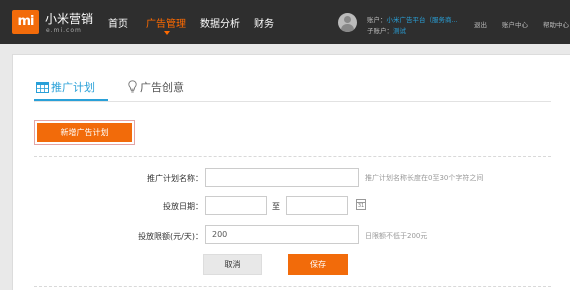 The width and height of the screenshot is (570, 290). I want to click on start-date-input, so click(236, 205).